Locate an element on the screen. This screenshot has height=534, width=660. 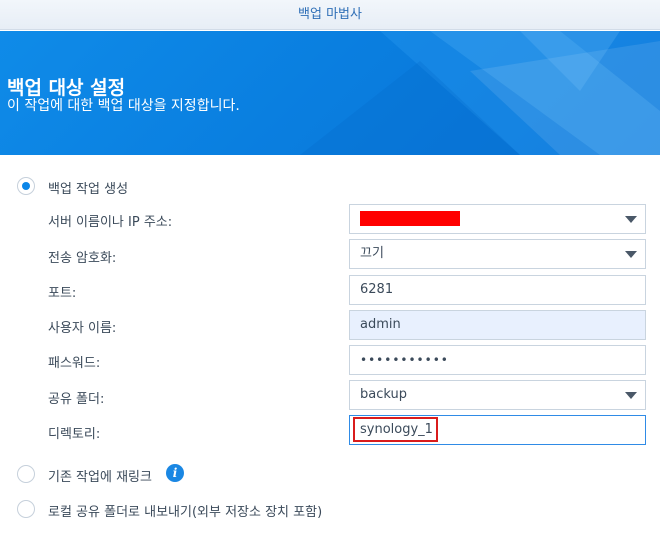
password-label: 패스워드: is located at coordinates (74, 363).